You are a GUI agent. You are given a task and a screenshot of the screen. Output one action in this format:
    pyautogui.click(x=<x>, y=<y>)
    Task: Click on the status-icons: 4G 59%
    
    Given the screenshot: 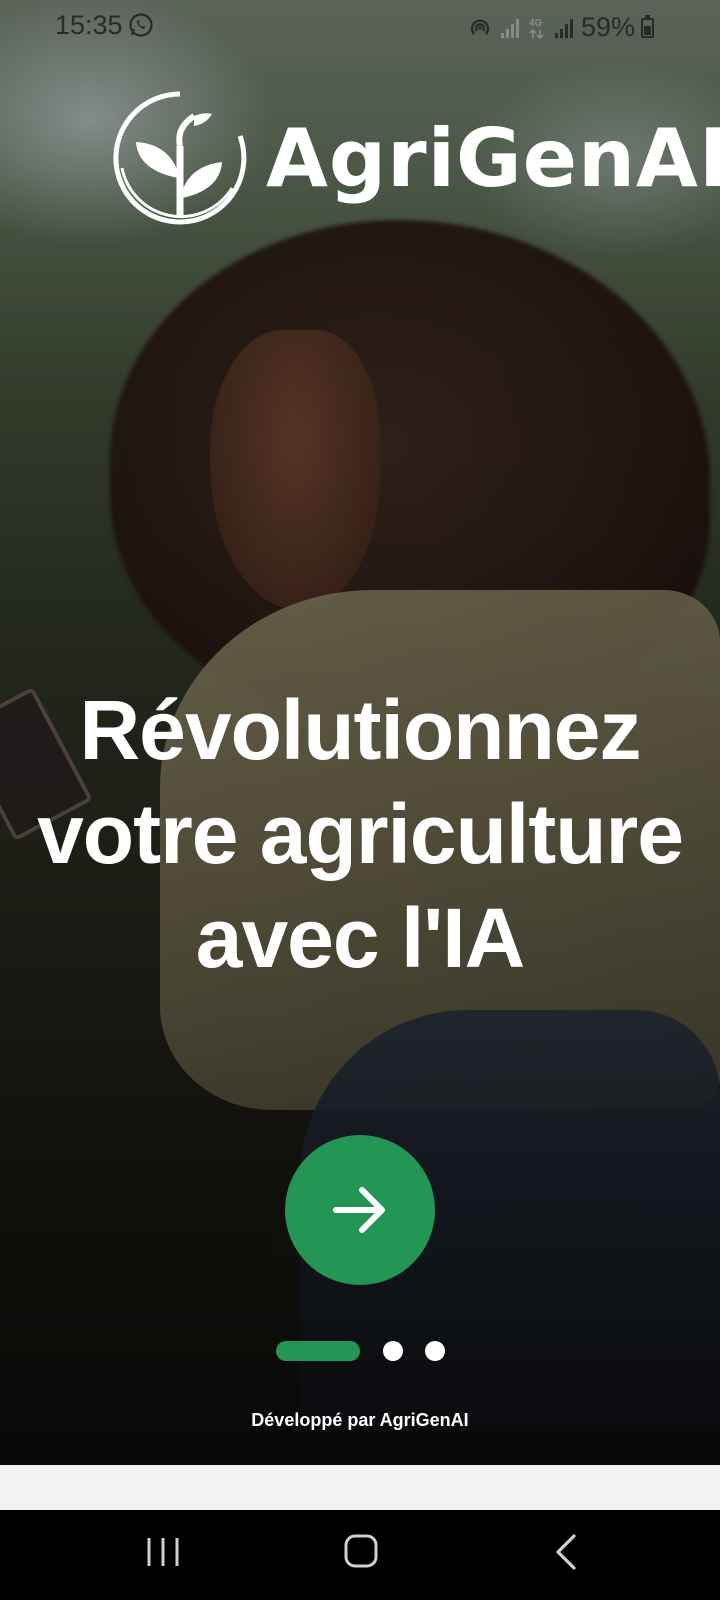 What is the action you would take?
    pyautogui.click(x=560, y=27)
    